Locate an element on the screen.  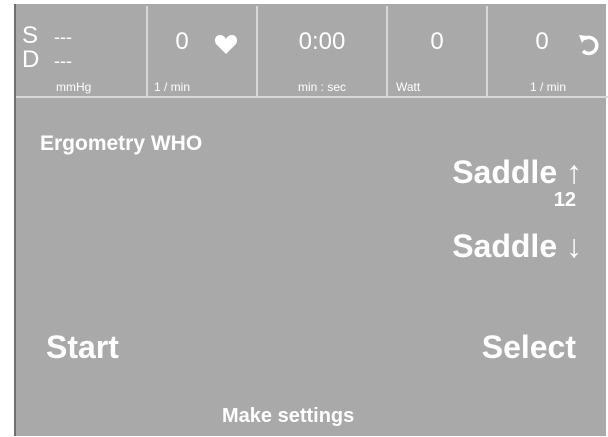
power-value: 0 is located at coordinates (437, 41).